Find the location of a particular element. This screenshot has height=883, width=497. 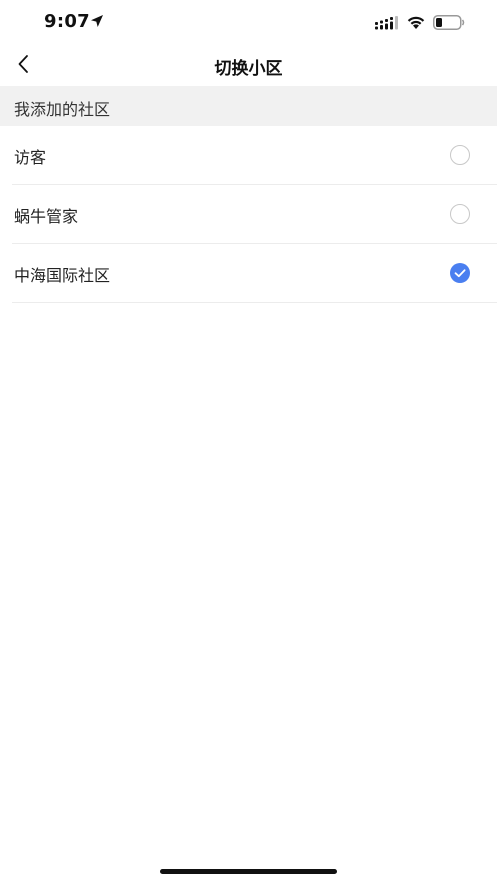

navigation-bar: 切换小区 is located at coordinates (248, 65).